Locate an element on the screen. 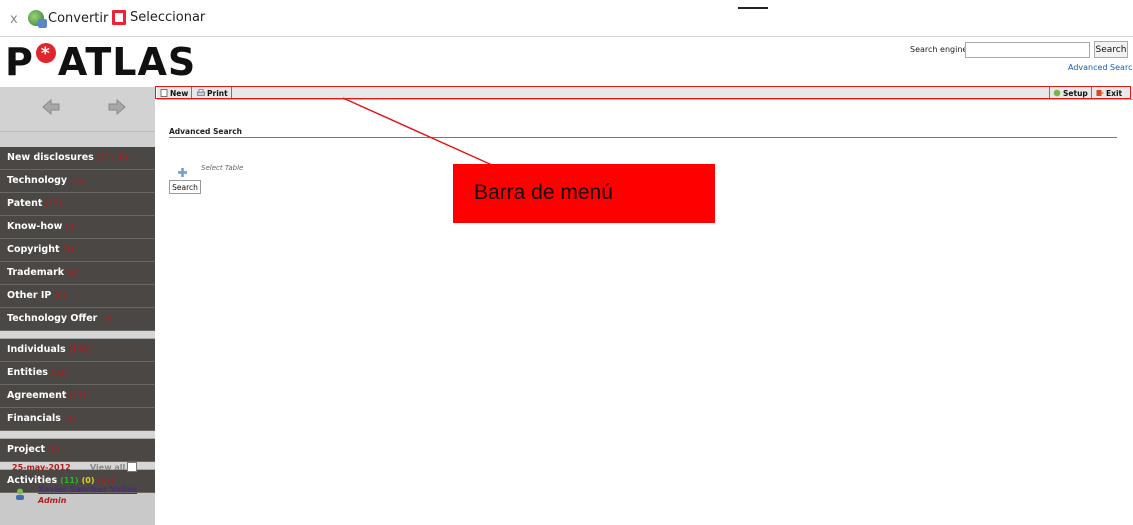 The image size is (1133, 525). sidebar-item-label: Know-how is located at coordinates (35, 226).